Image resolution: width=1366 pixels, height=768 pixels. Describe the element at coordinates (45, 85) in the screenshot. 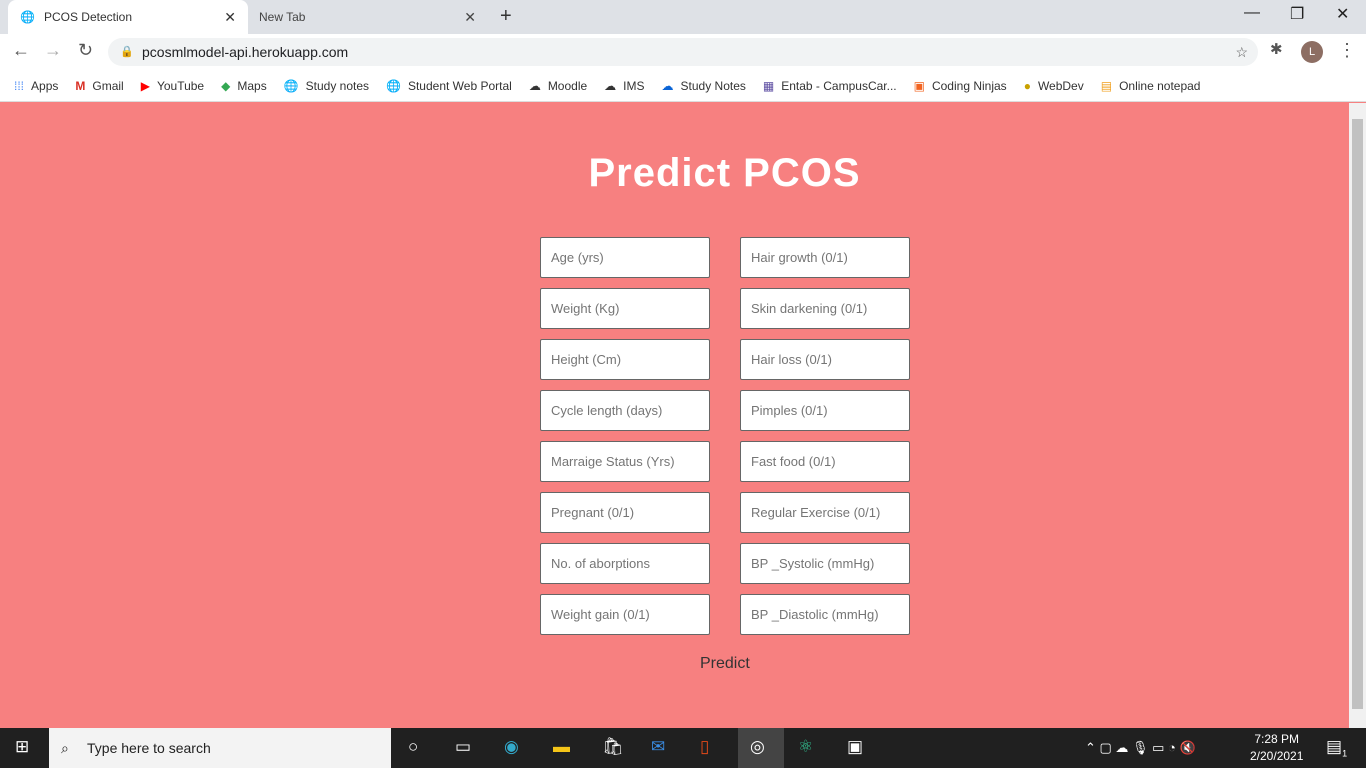

I see `bookmark-label: Apps` at that location.